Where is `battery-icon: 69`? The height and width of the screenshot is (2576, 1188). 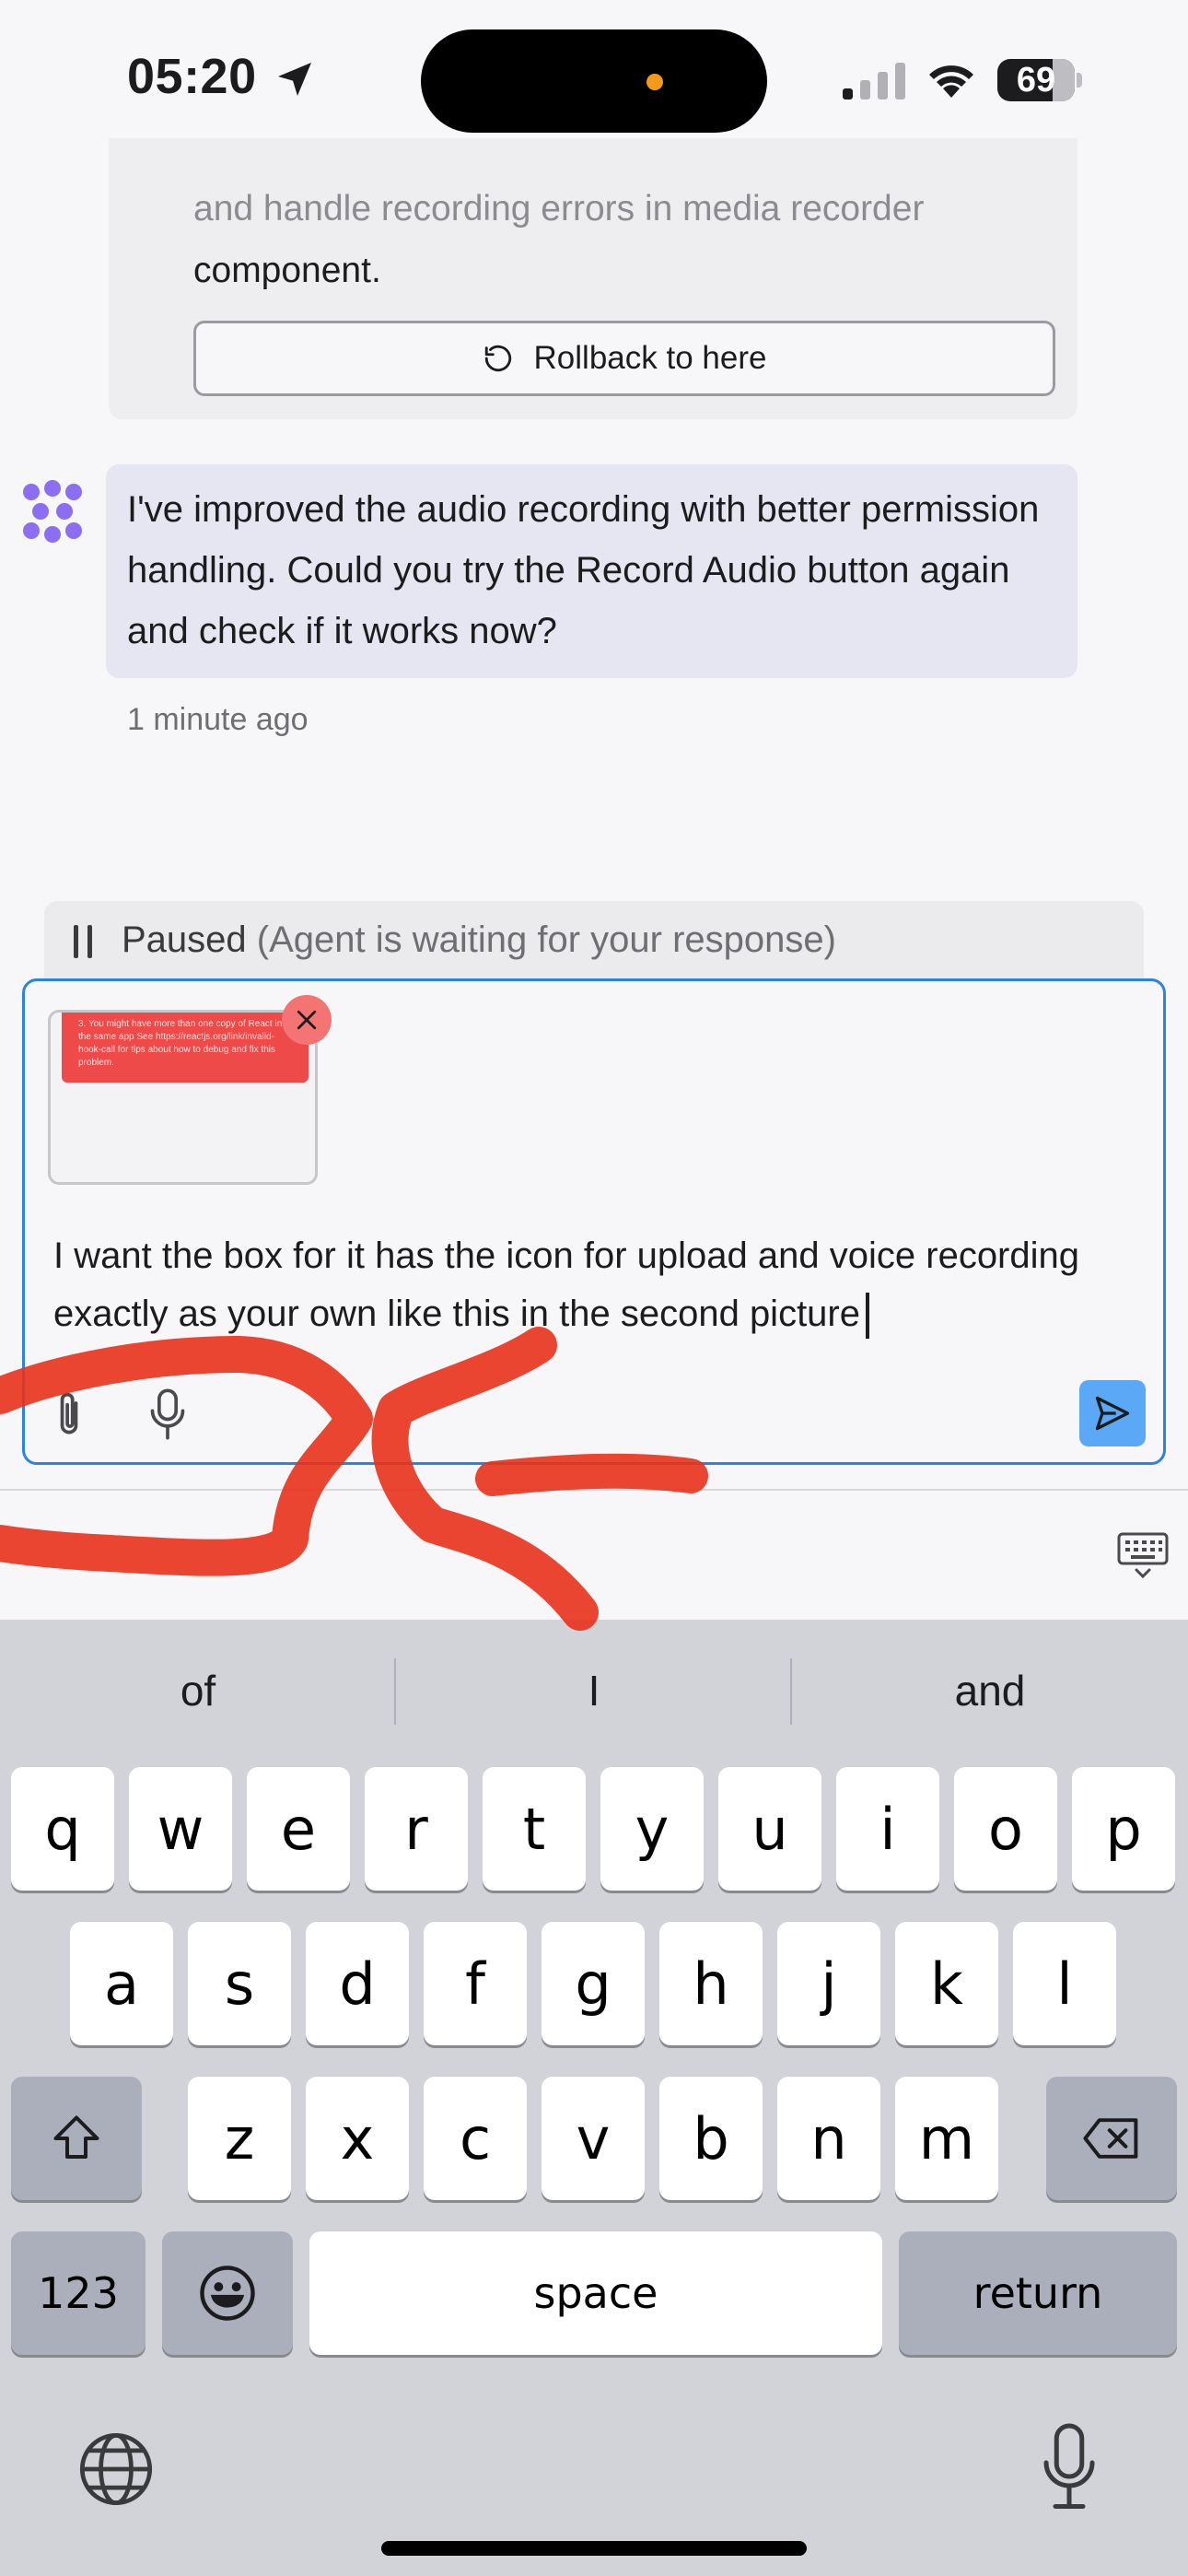
battery-icon: 69 is located at coordinates (1039, 80).